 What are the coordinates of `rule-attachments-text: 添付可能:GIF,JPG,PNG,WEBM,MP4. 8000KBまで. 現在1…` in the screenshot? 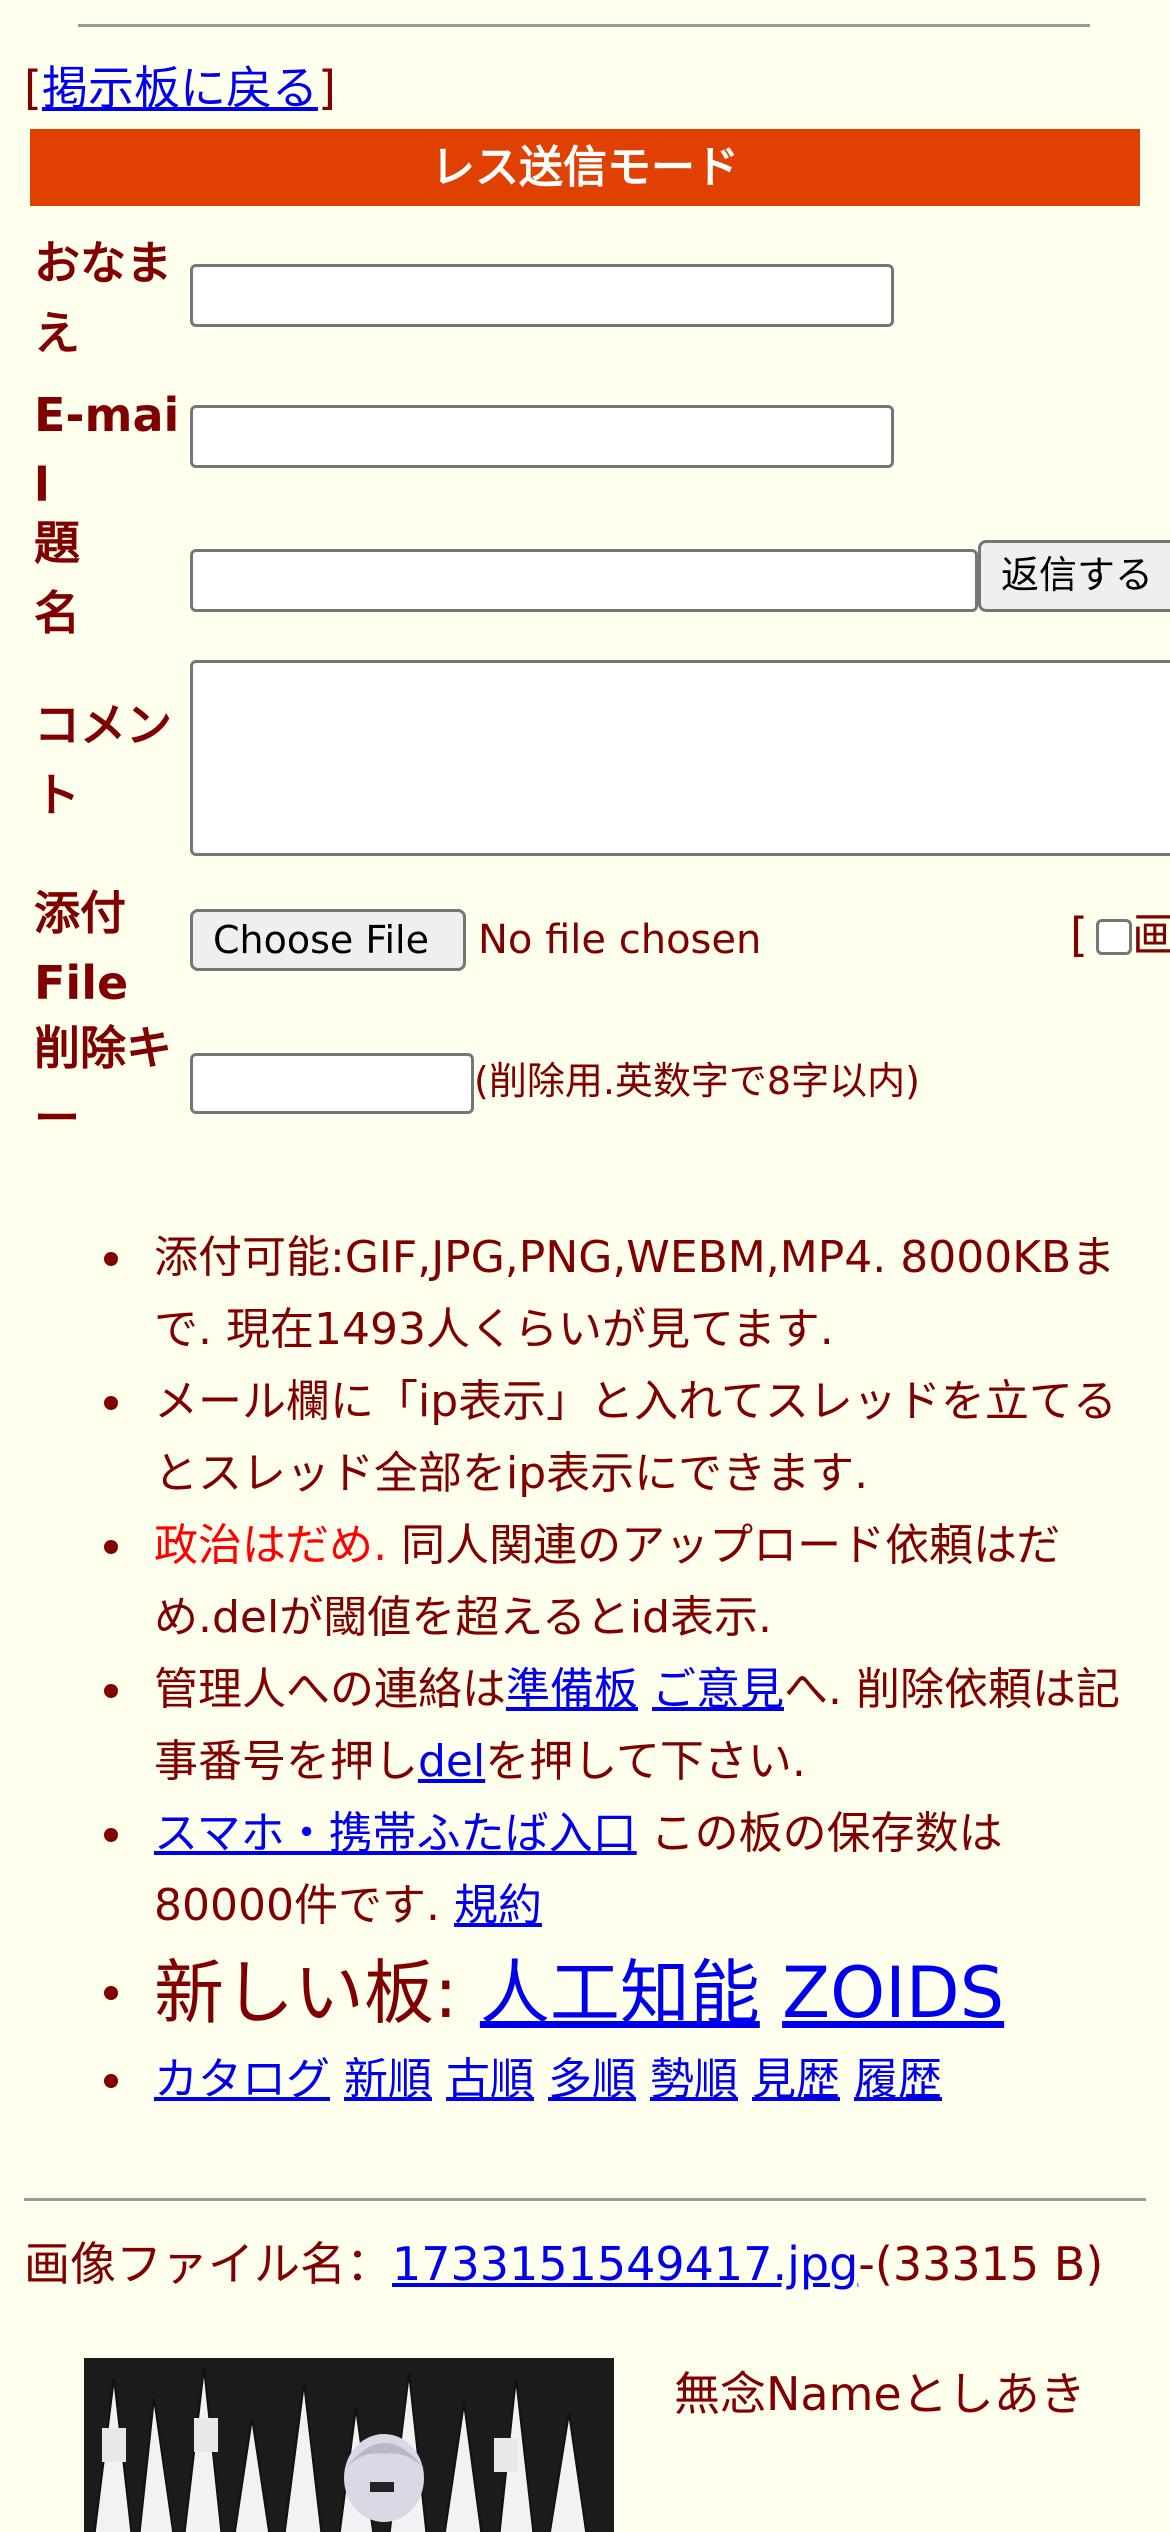 It's located at (635, 1293).